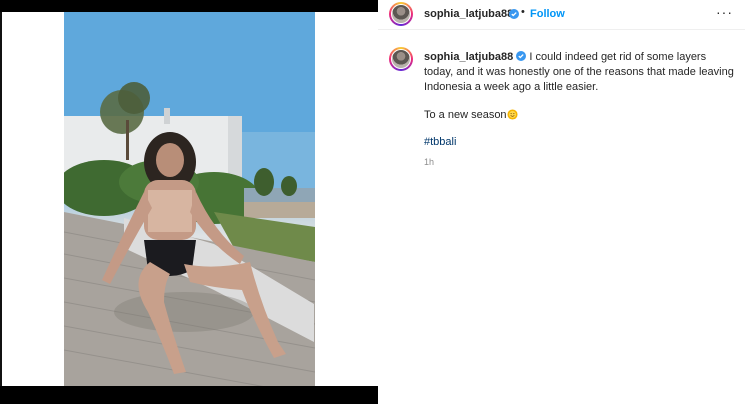  What do you see at coordinates (465, 115) in the screenshot?
I see `caption-text-2: To a new season` at bounding box center [465, 115].